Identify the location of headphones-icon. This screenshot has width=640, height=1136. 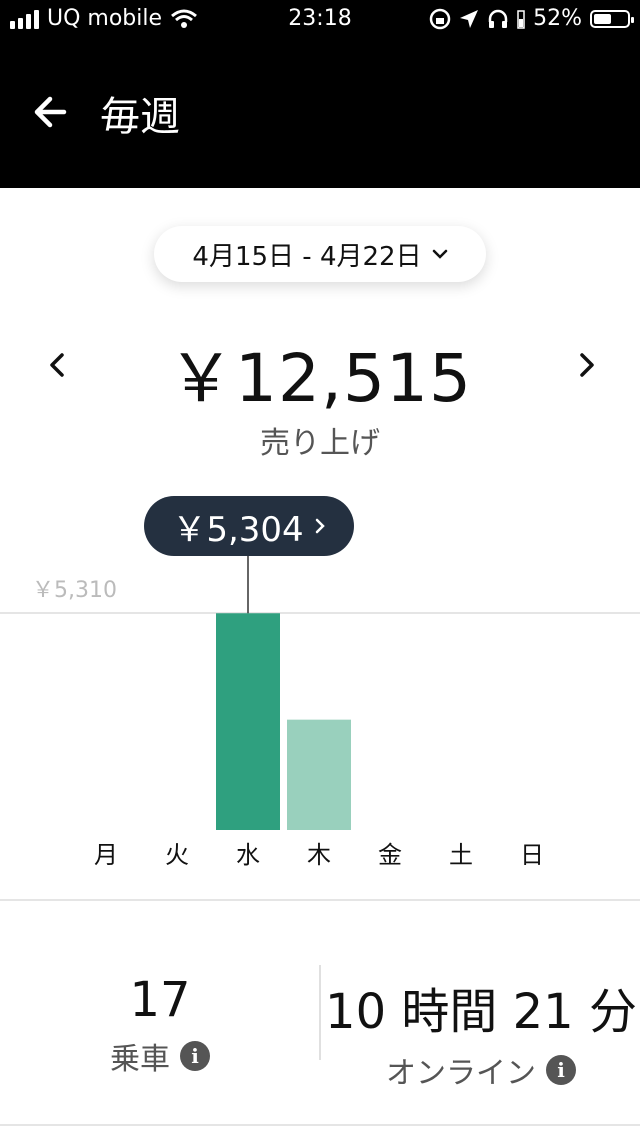
(498, 18).